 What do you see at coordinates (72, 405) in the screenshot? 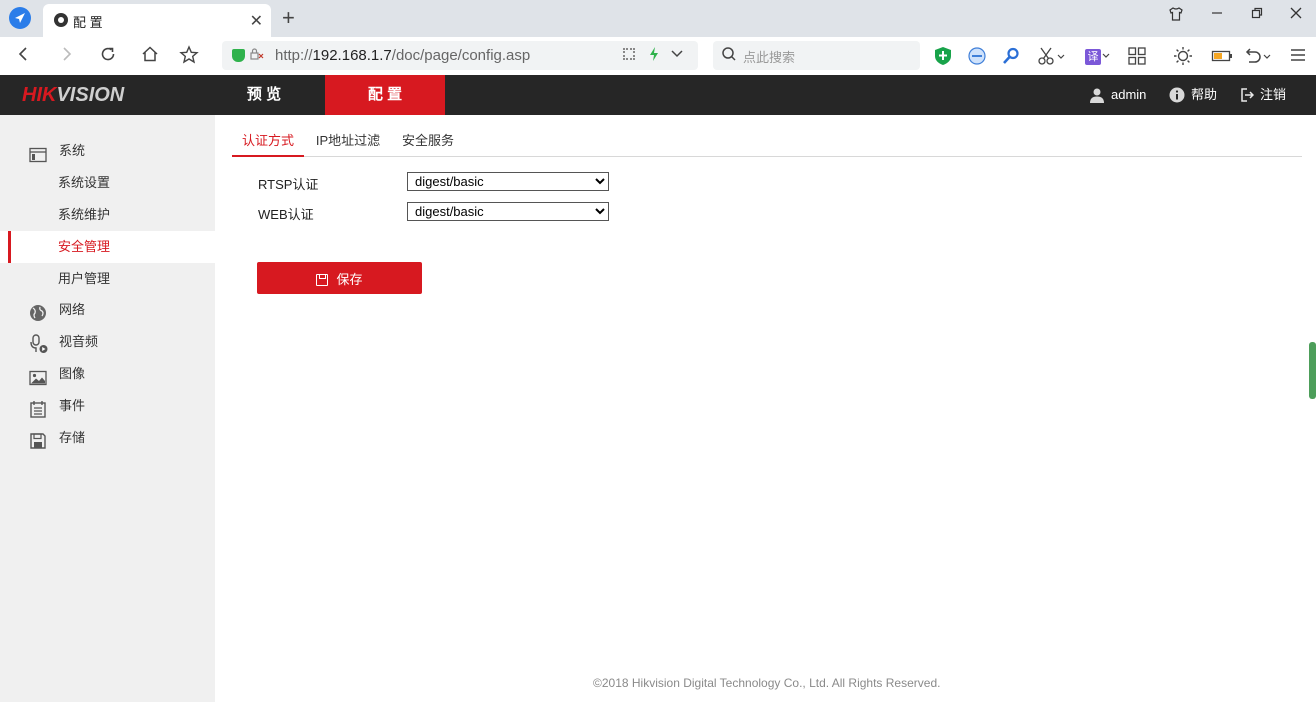
I see `sidebar-label: 事件` at bounding box center [72, 405].